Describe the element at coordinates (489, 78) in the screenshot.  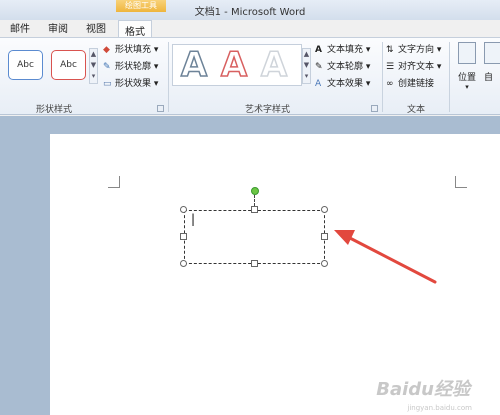
I see `wrap-text-label: 自` at that location.